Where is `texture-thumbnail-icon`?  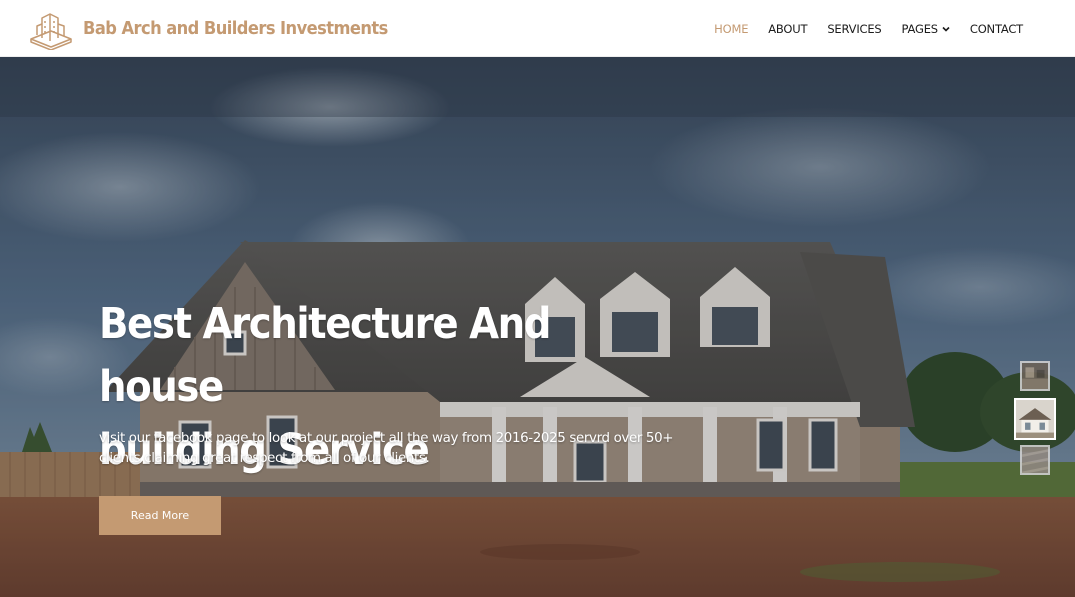 texture-thumbnail-icon is located at coordinates (1035, 460).